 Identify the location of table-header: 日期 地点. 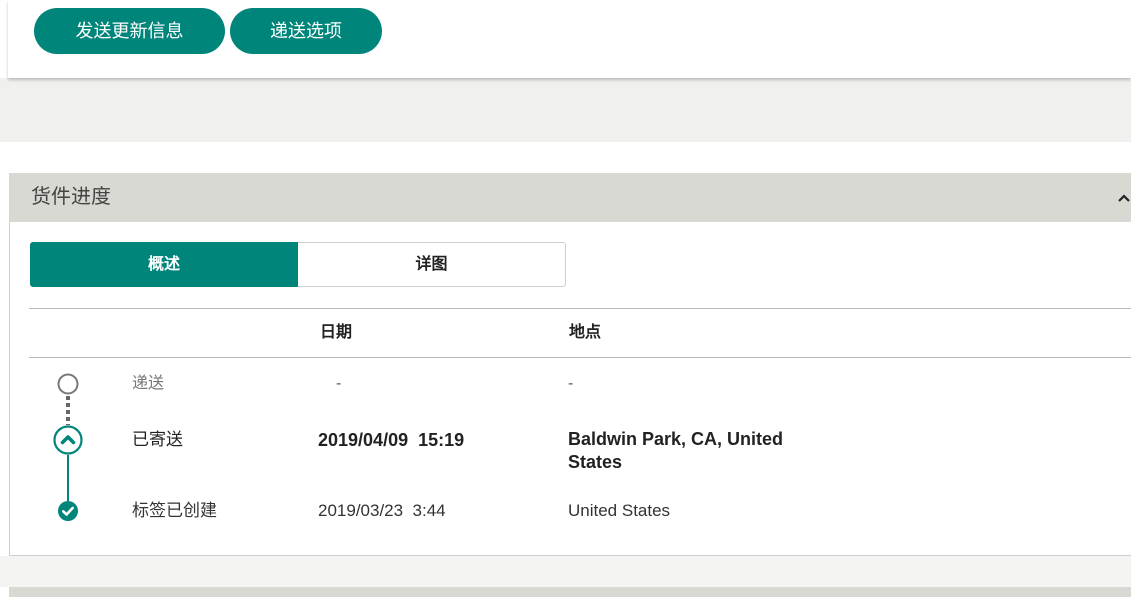
(580, 333).